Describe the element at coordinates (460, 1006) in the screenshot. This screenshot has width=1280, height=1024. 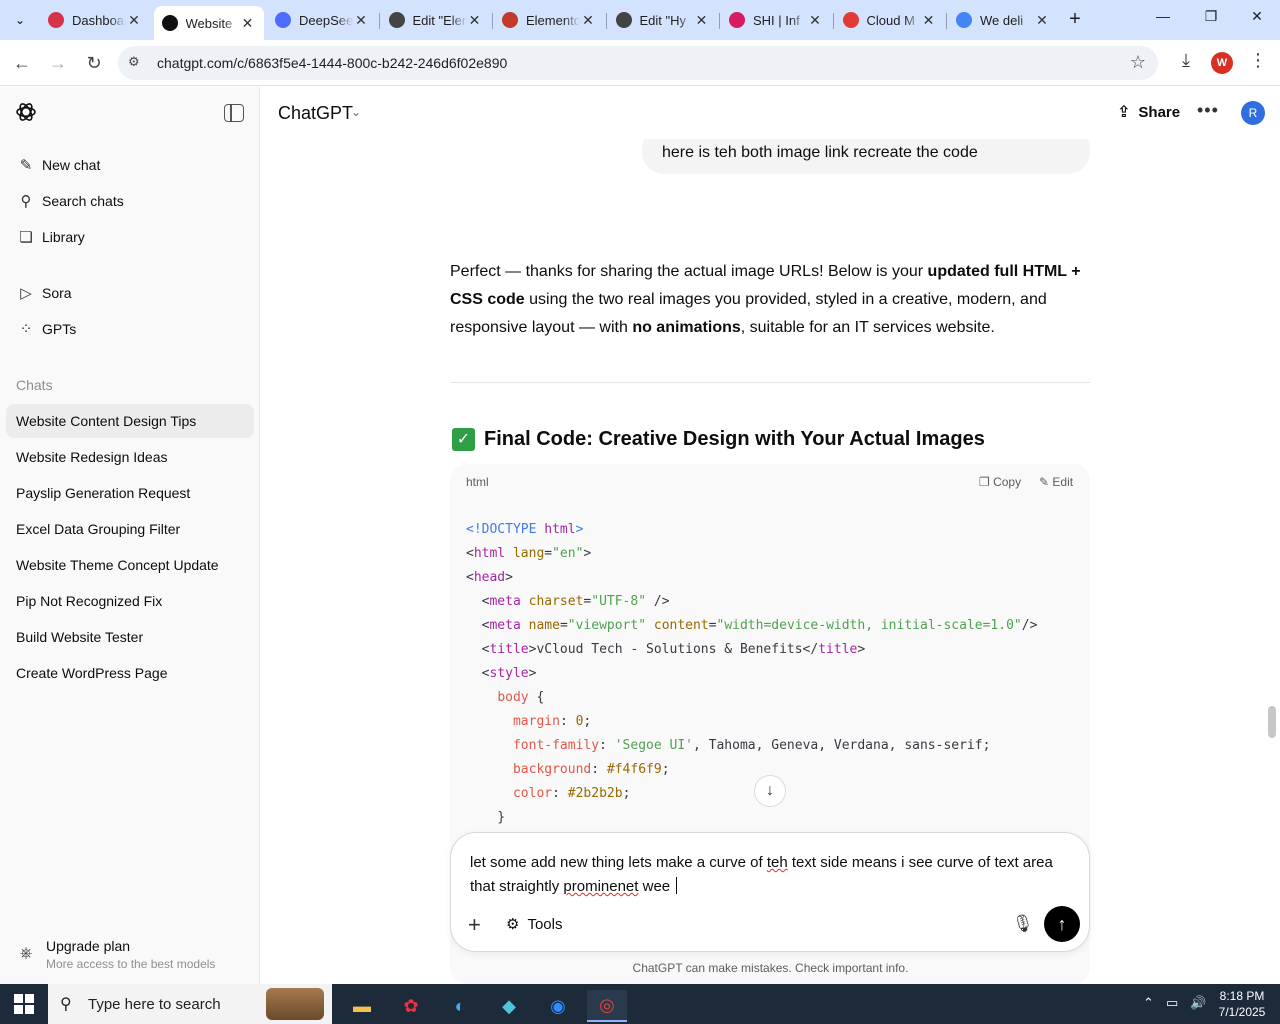
I see `edge-icon: ◐` at that location.